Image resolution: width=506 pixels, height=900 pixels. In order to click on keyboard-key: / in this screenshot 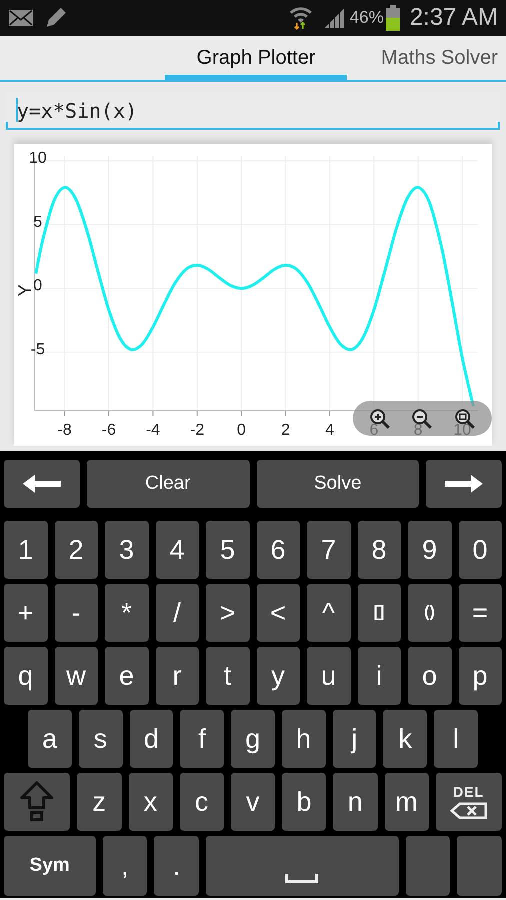, I will do `click(177, 613)`.